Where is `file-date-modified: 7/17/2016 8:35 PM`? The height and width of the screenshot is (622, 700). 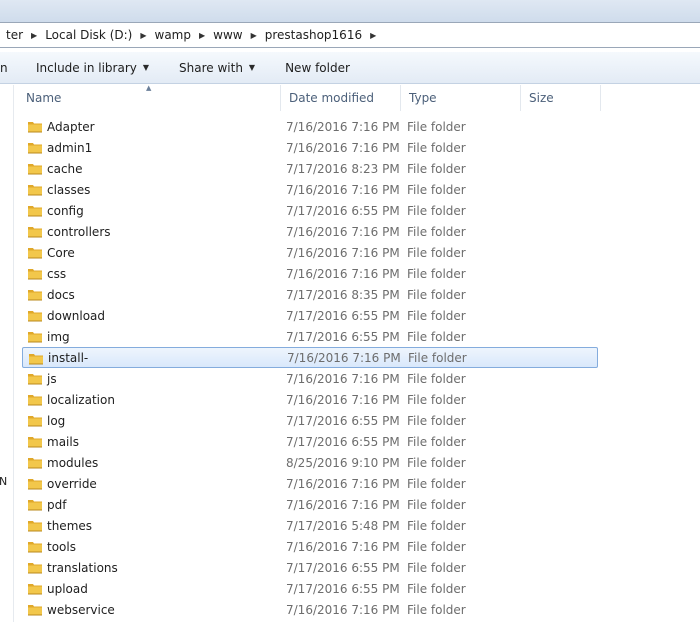 file-date-modified: 7/17/2016 8:35 PM is located at coordinates (343, 294).